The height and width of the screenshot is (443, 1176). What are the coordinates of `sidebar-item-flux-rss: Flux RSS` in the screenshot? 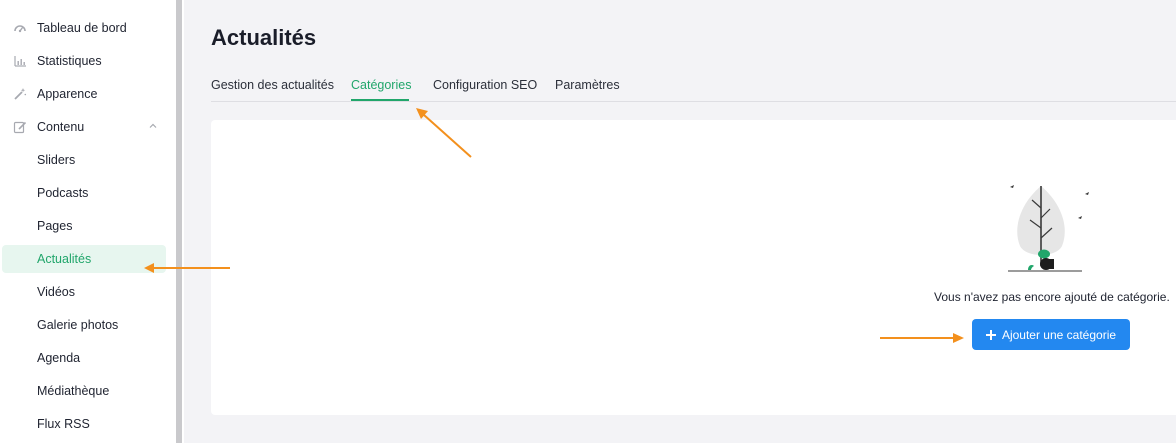 It's located at (84, 424).